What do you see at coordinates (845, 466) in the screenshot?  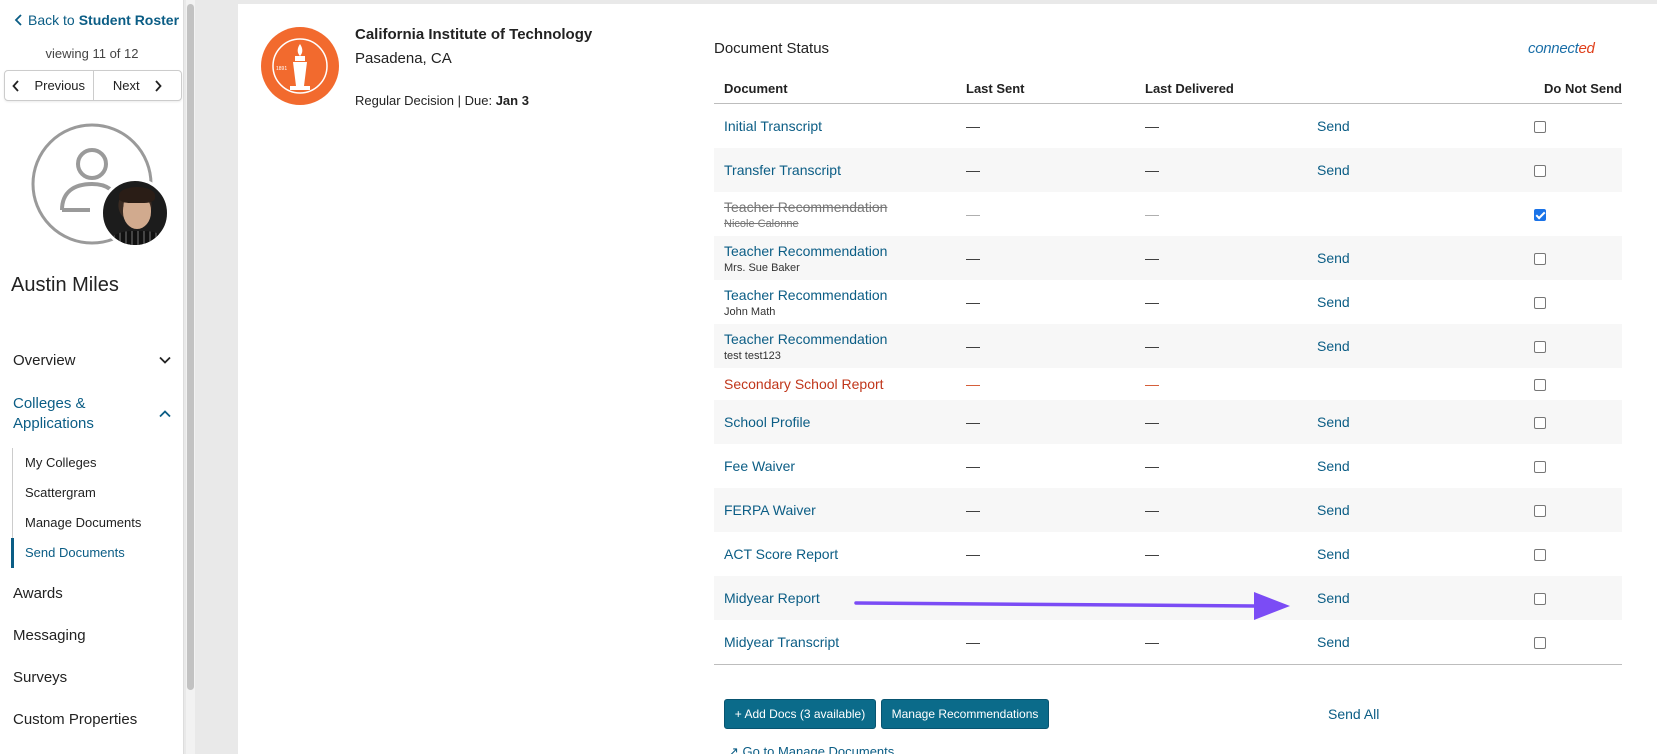 I see `document-name-link: Fee Waiver` at bounding box center [845, 466].